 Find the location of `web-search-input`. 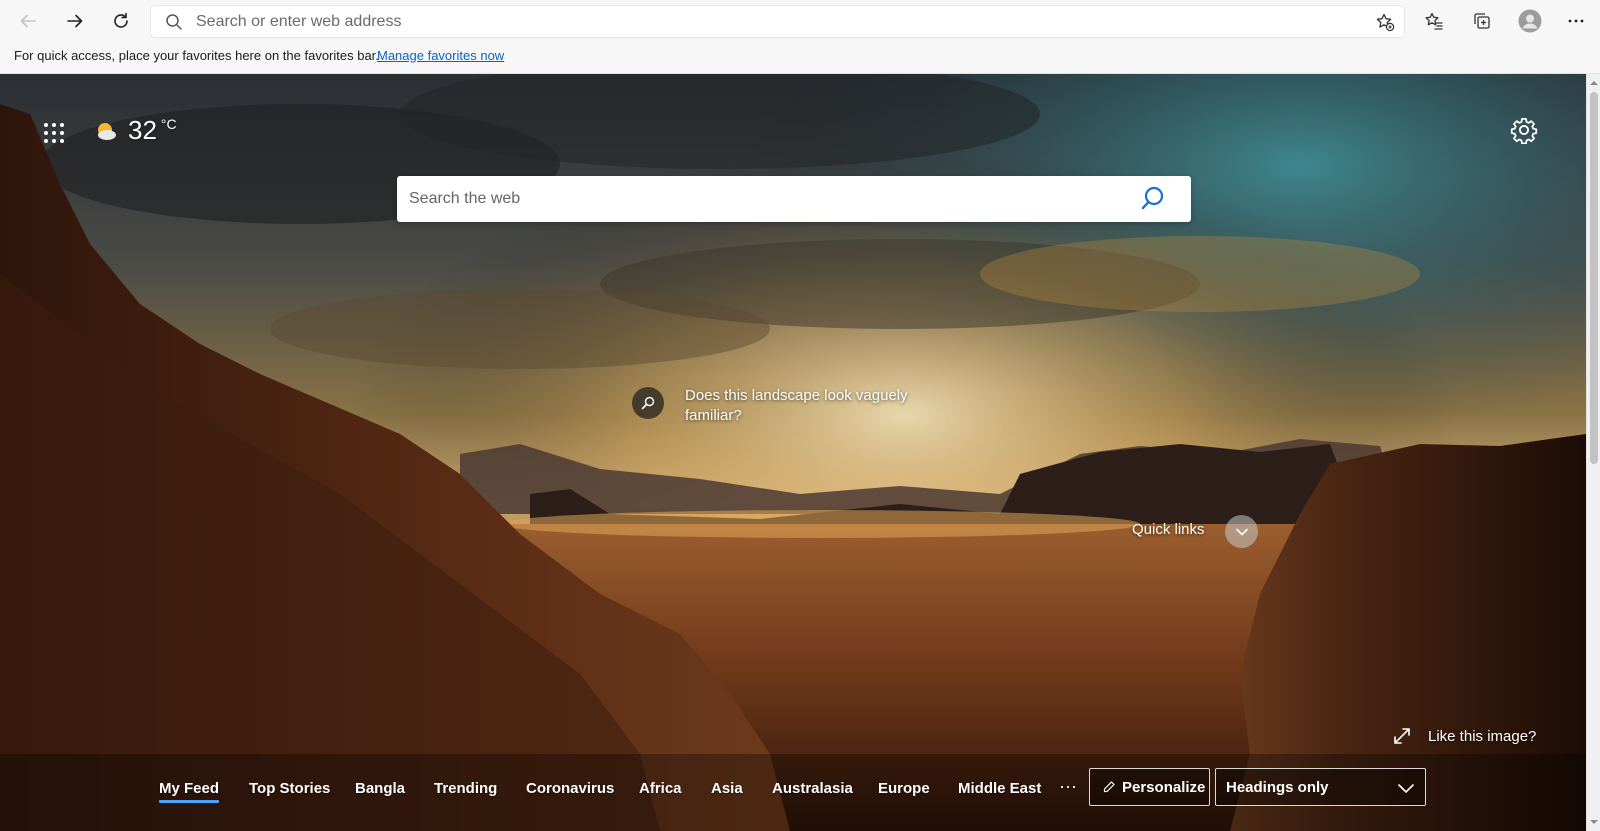

web-search-input is located at coordinates (759, 199).